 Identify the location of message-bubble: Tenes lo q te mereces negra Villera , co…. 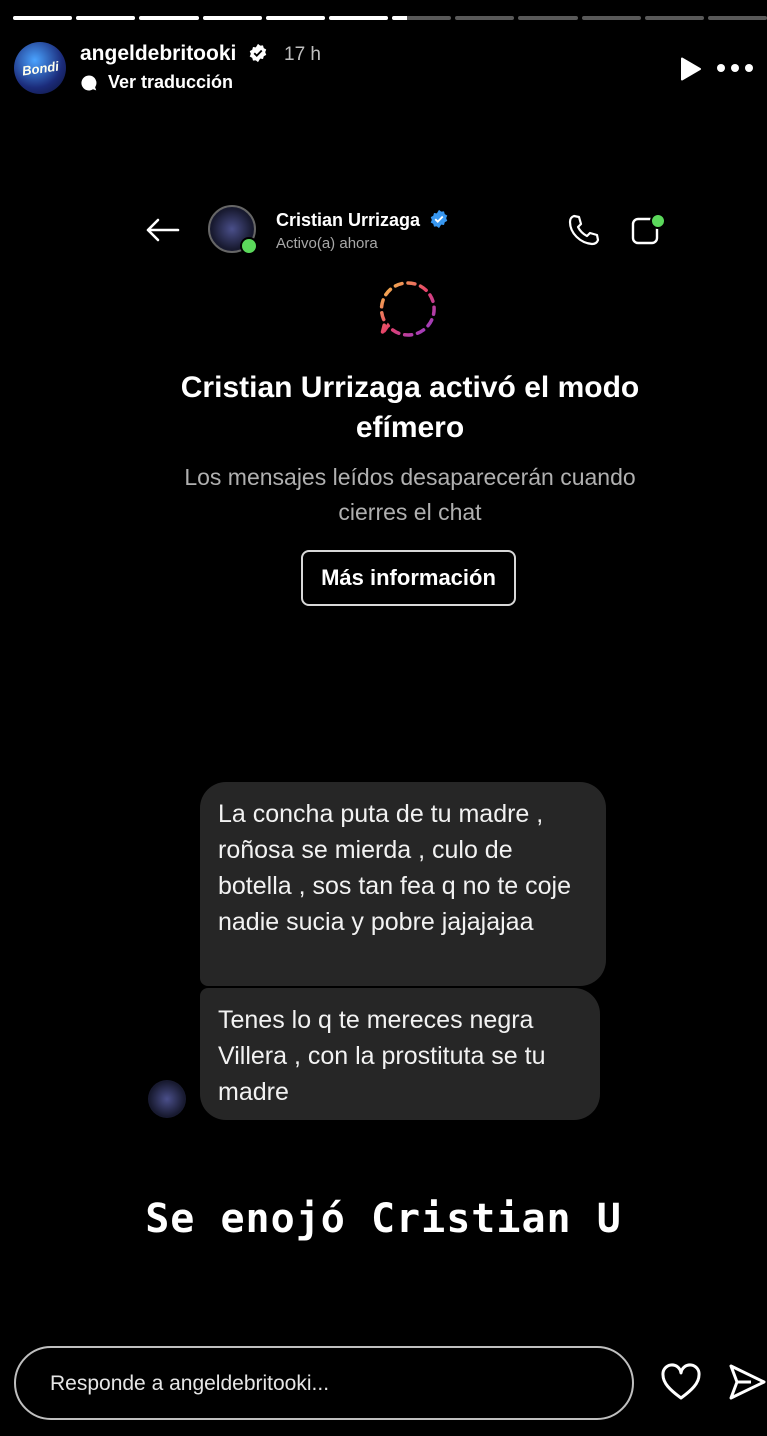
(400, 1054).